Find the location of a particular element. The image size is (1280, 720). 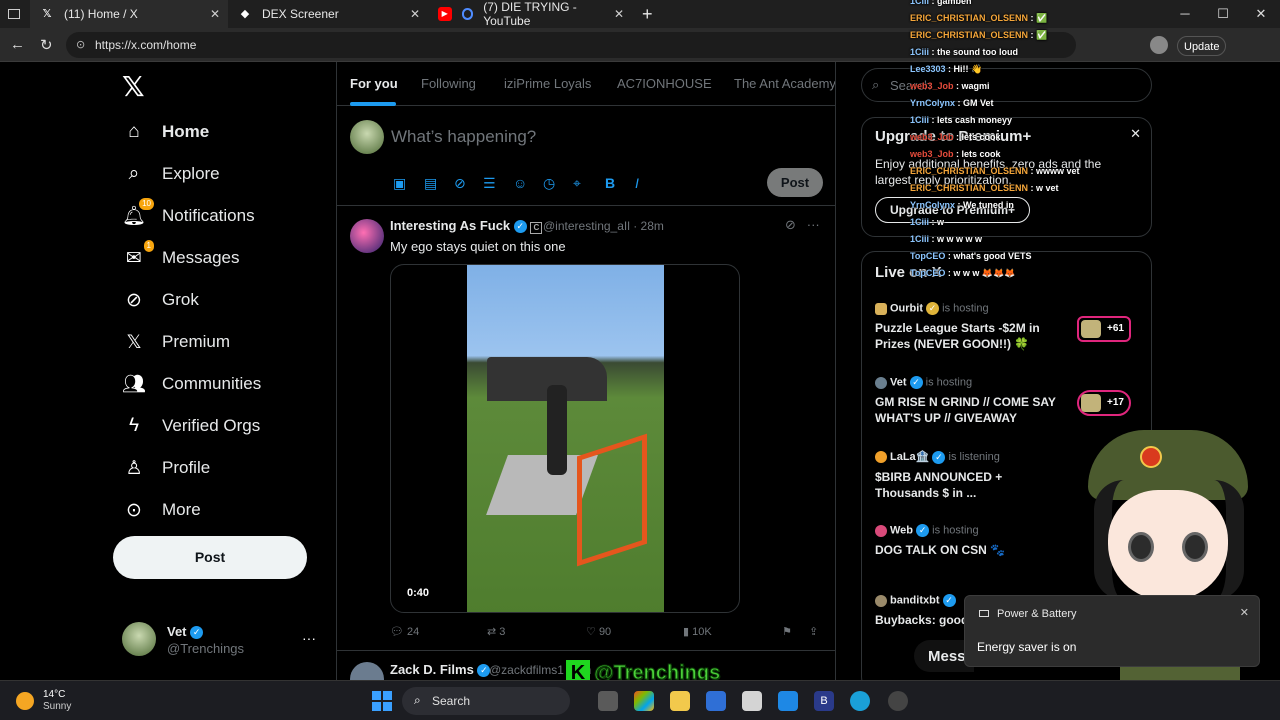

tab-the-ant-academy: The Ant Academy is located at coordinates (784, 83).